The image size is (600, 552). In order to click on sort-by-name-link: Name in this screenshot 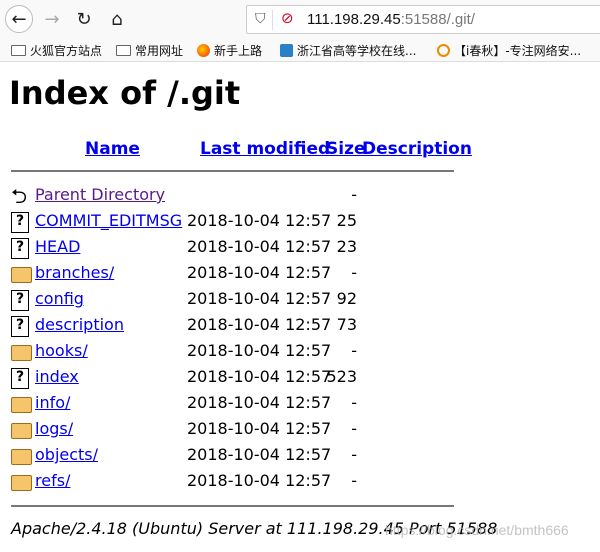, I will do `click(112, 149)`.